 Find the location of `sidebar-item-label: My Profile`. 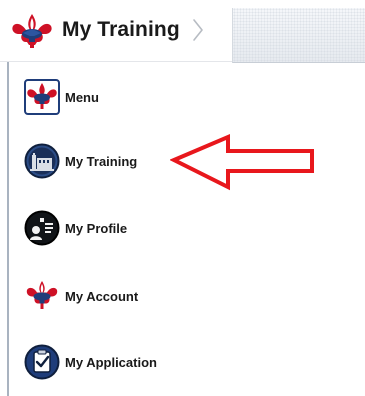

sidebar-item-label: My Profile is located at coordinates (96, 228).